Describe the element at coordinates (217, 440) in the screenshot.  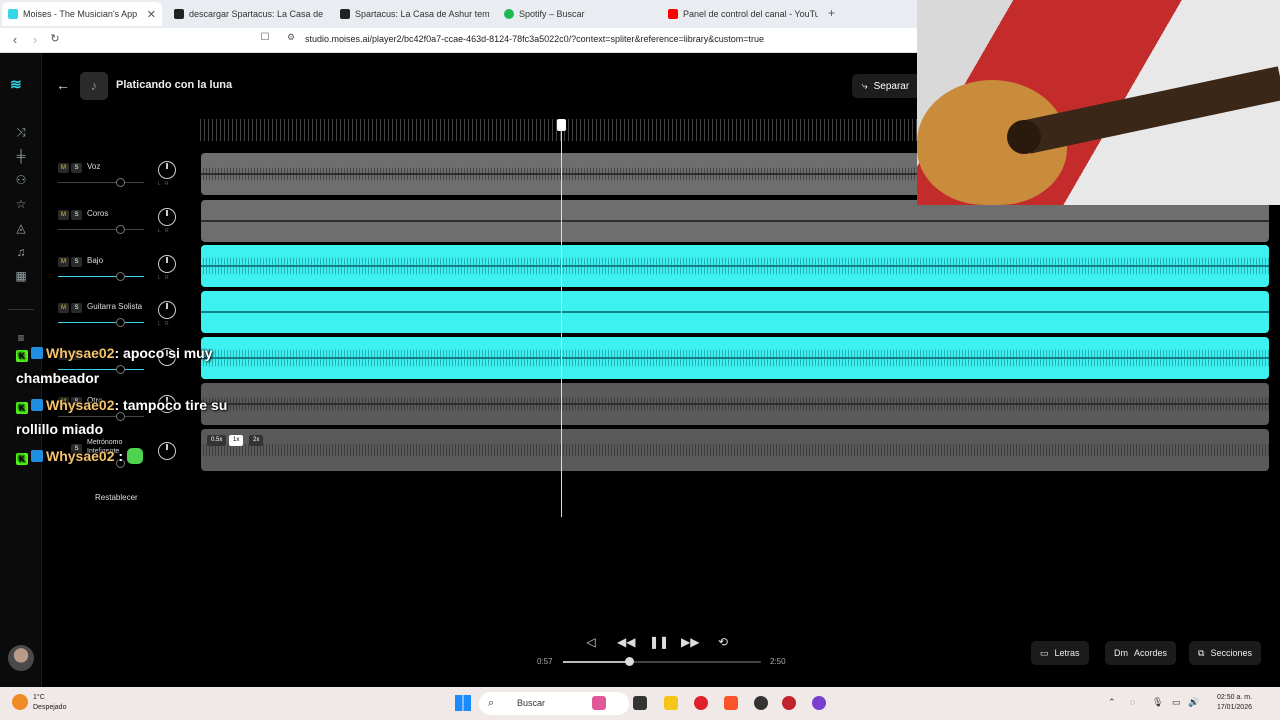
I see `speed-option: 0.5x` at that location.